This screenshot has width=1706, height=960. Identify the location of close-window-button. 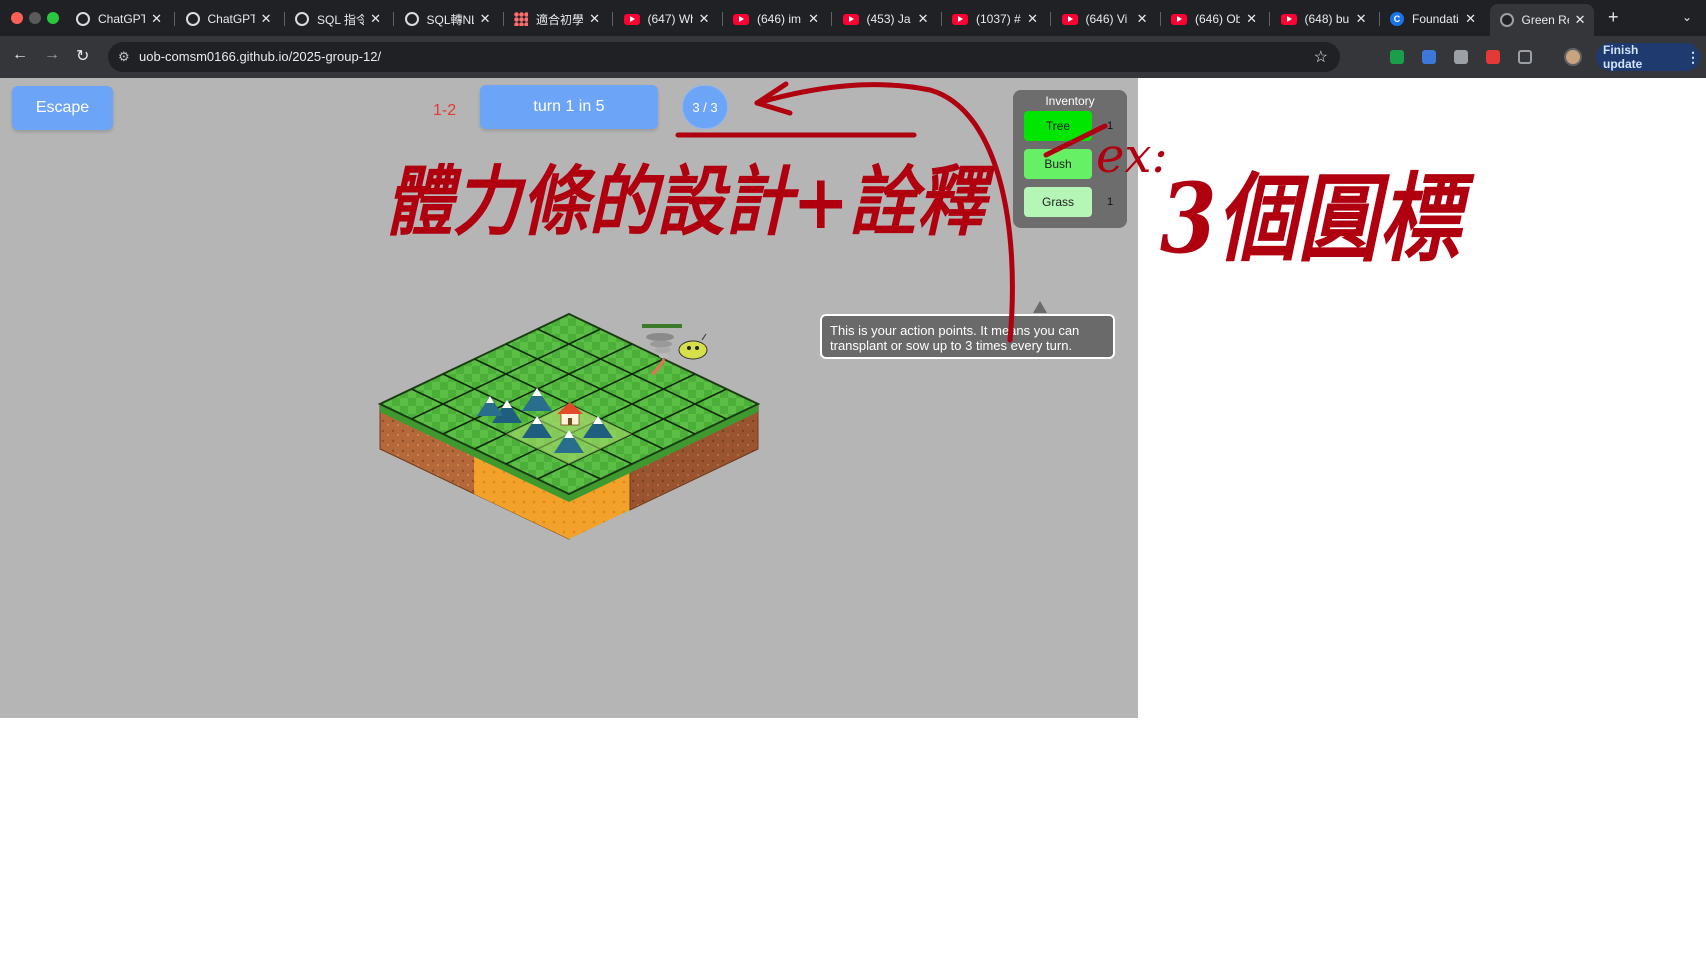
(17, 18).